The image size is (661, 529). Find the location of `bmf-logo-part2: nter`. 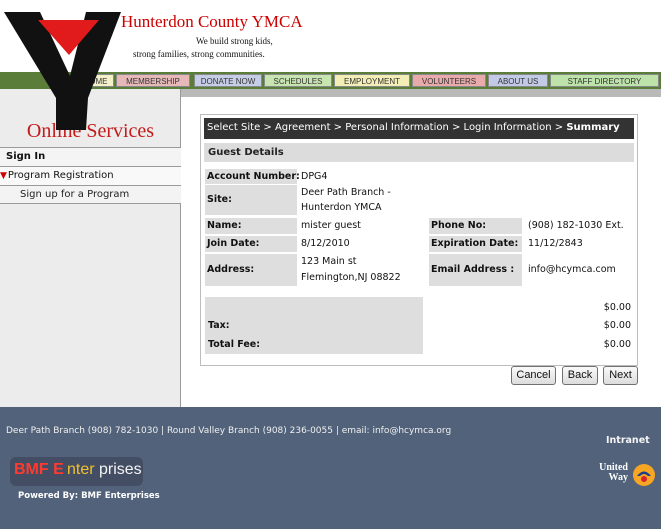

bmf-logo-part2: nter is located at coordinates (81, 469).